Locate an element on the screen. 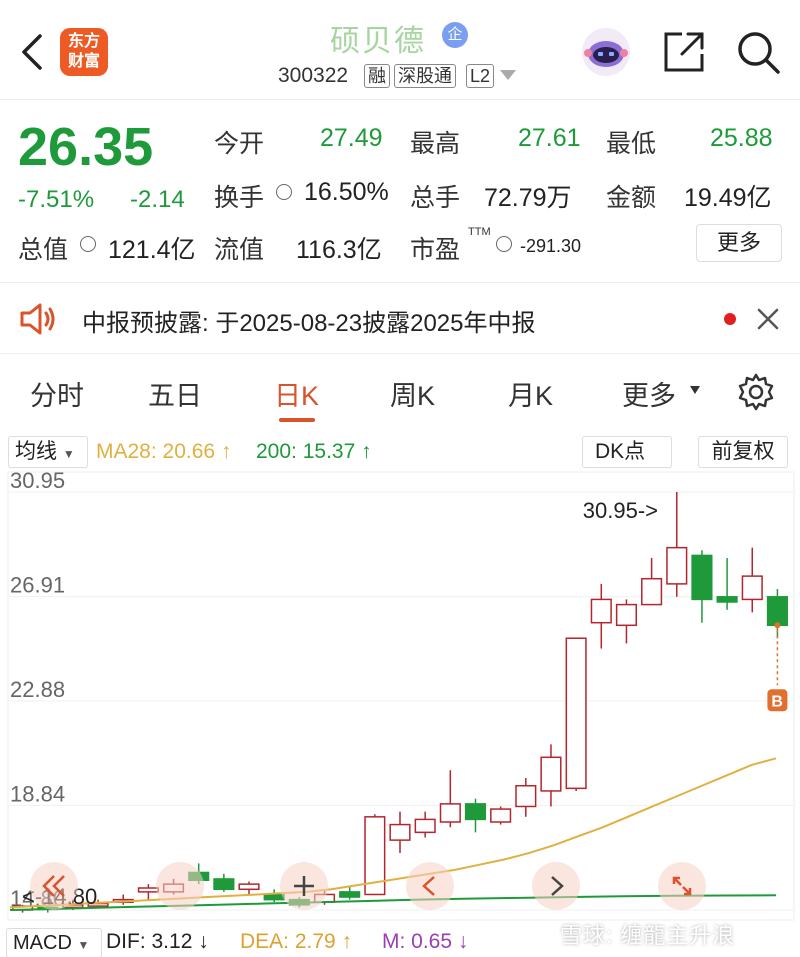  brand-line2: 财富 is located at coordinates (83, 61).